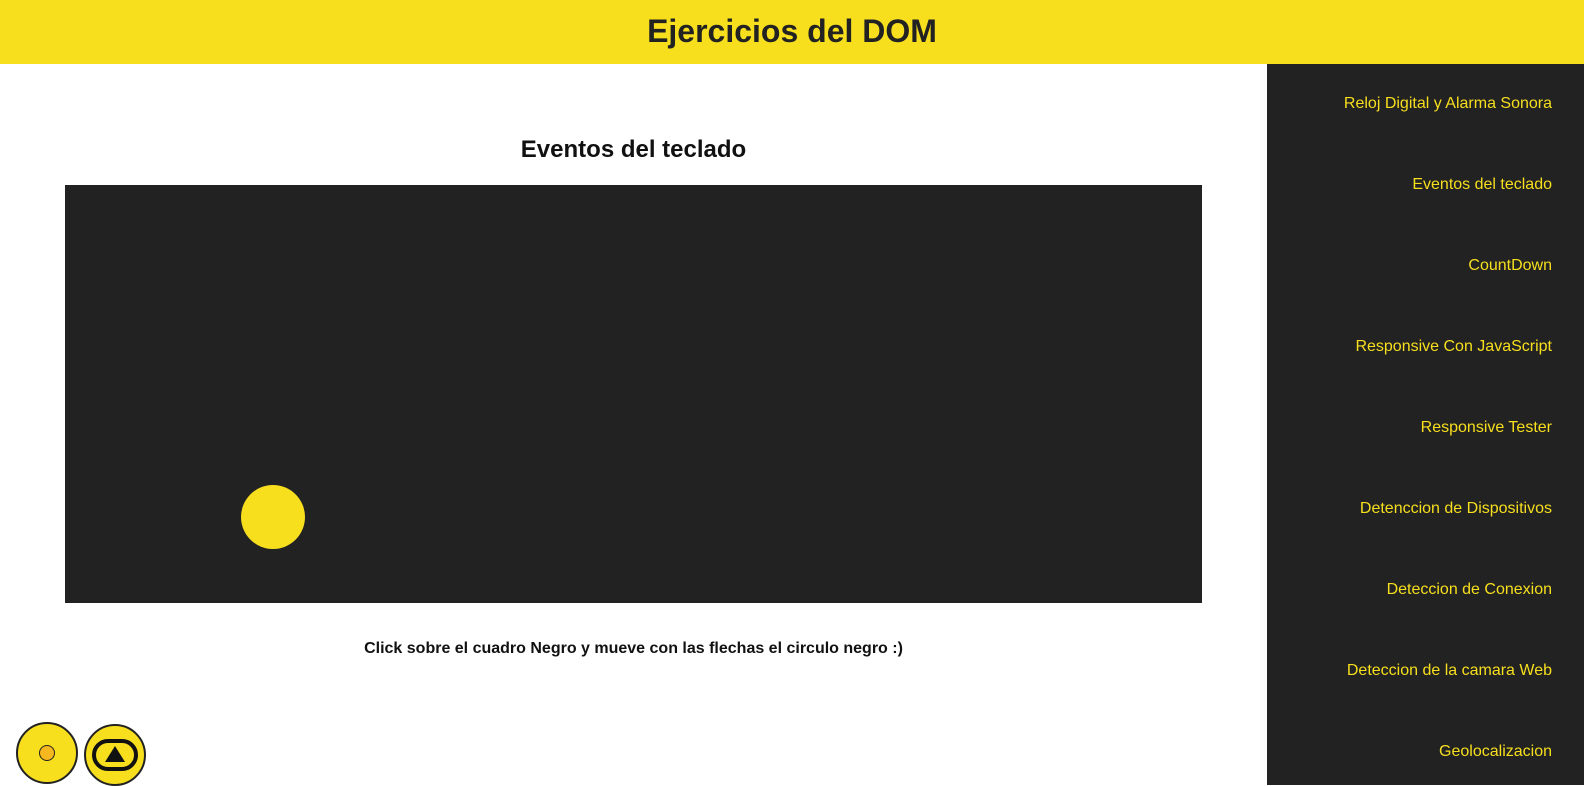  I want to click on page-header: Ejercicios del DOM, so click(792, 32).